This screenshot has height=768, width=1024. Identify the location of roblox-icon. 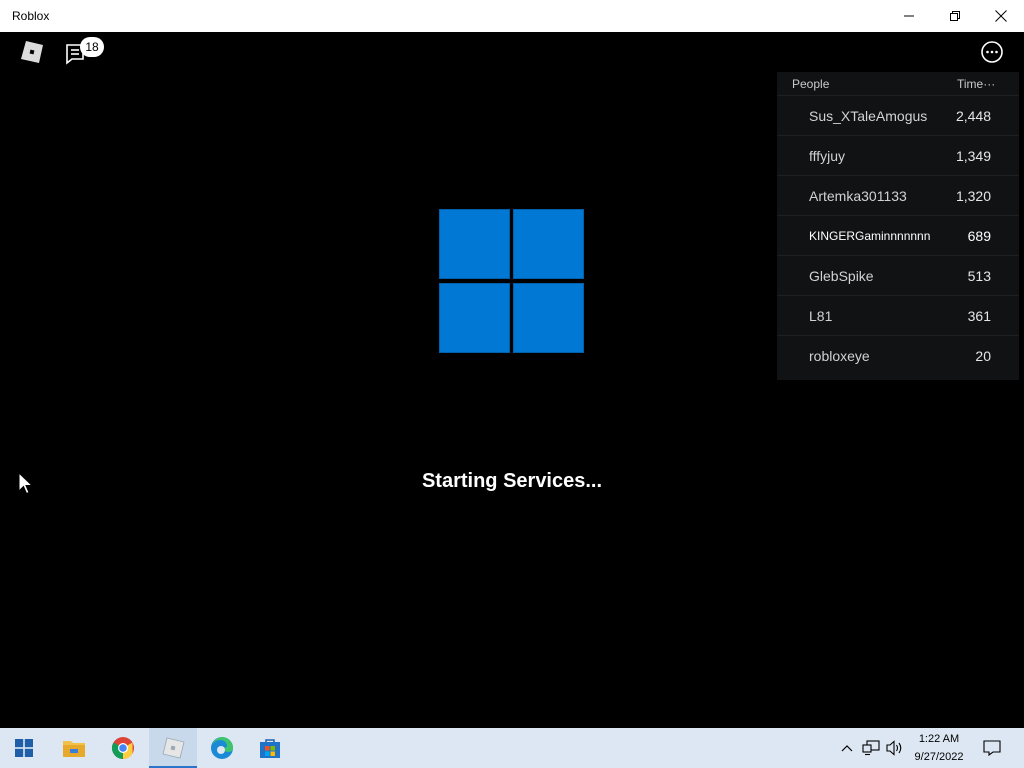
(173, 748).